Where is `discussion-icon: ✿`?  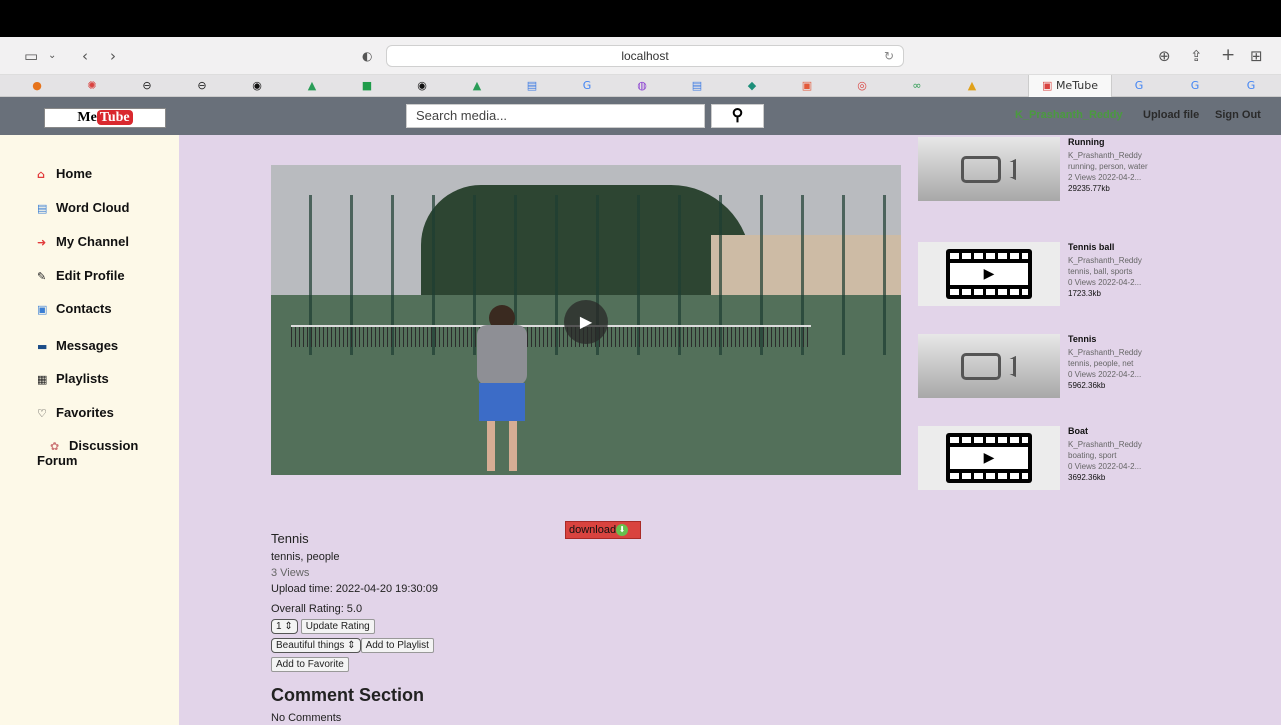 discussion-icon: ✿ is located at coordinates (55, 446).